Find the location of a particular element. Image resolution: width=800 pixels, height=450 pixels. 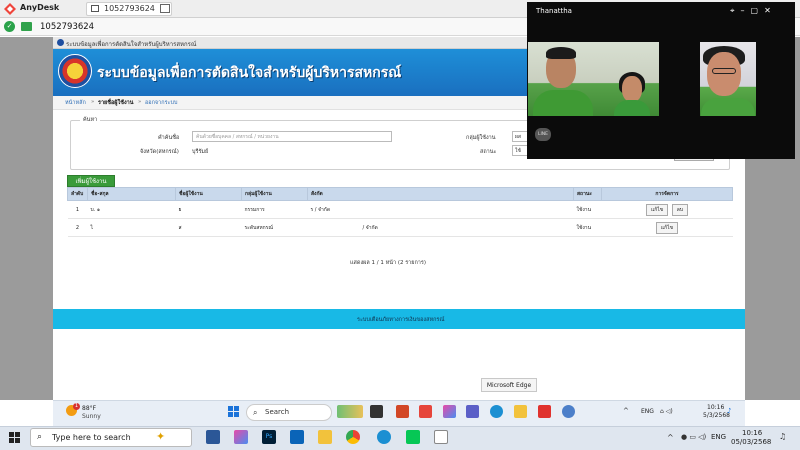

remote-monitor-icon is located at coordinates (26, 26).